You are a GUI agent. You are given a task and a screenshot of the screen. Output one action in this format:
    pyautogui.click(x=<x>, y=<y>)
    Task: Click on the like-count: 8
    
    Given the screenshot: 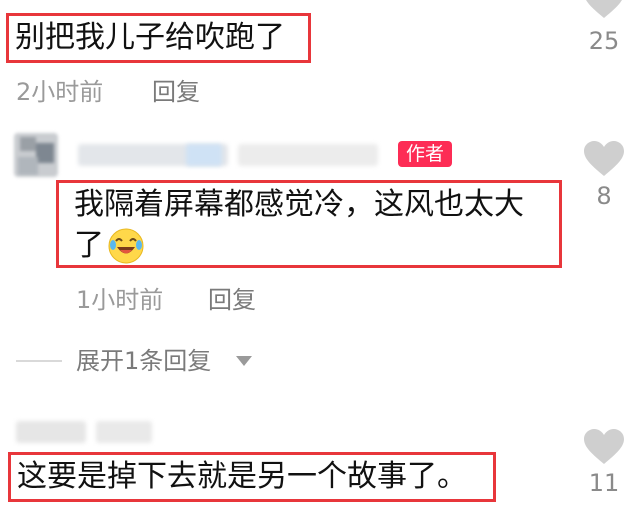 What is the action you would take?
    pyautogui.click(x=604, y=196)
    